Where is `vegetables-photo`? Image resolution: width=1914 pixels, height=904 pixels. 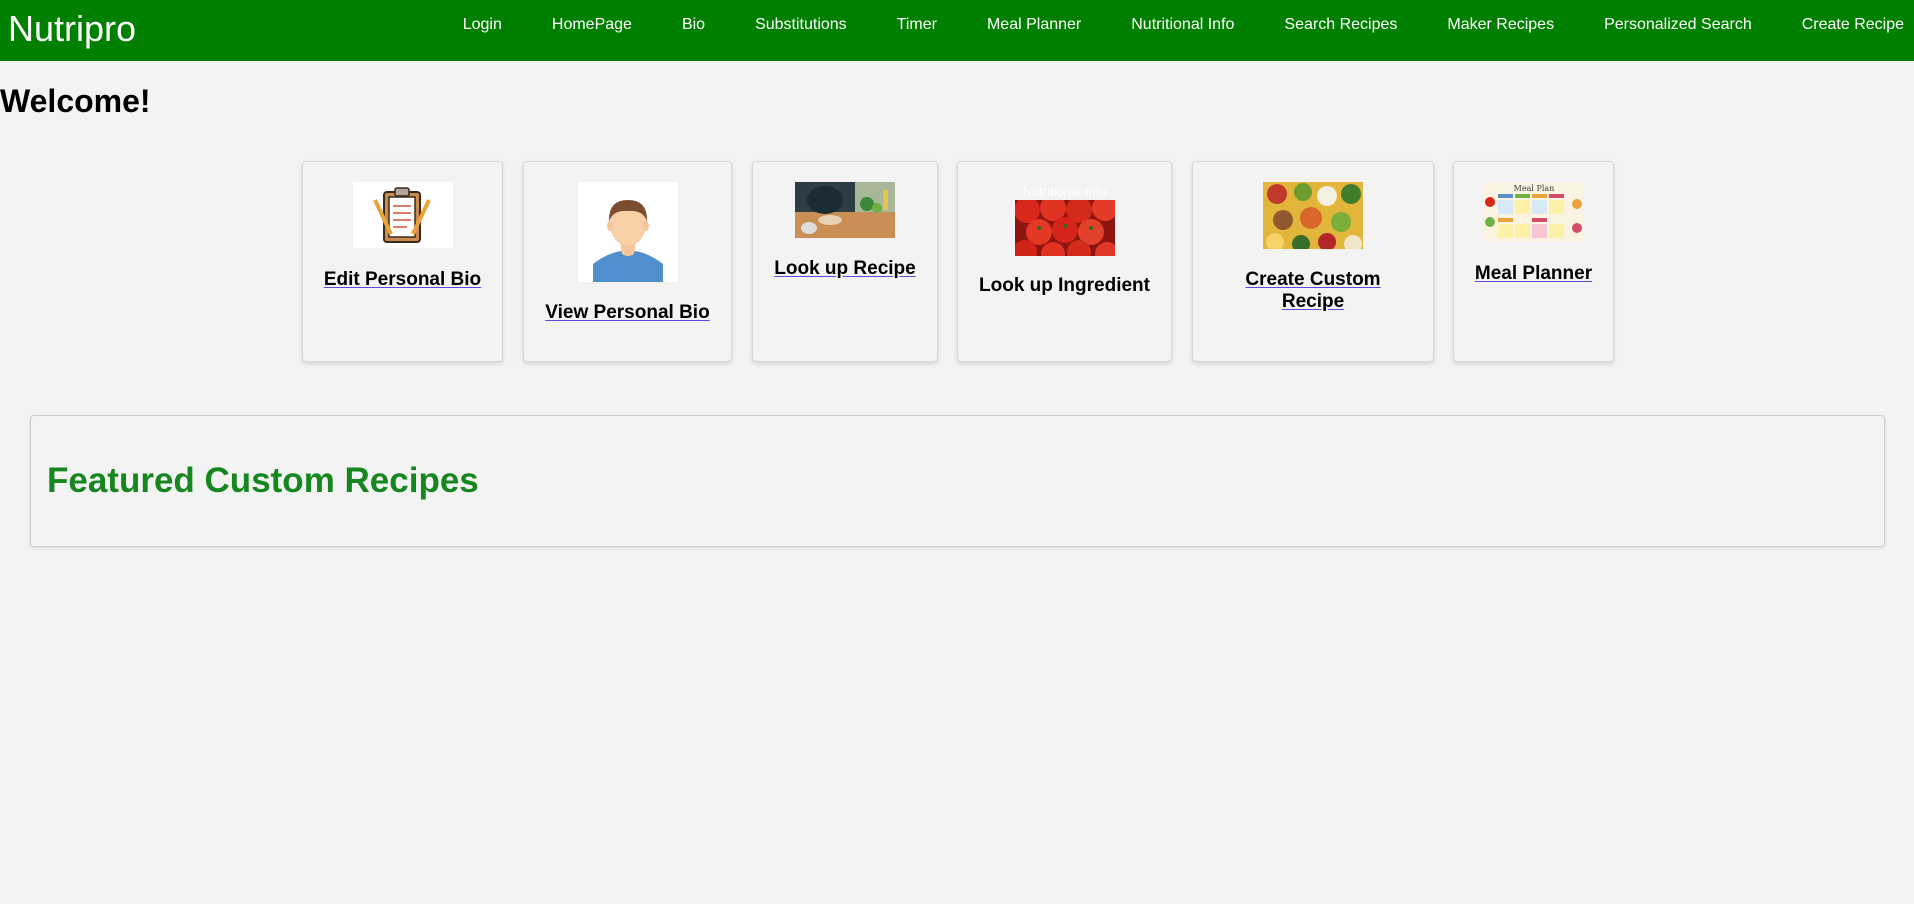
vegetables-photo is located at coordinates (1313, 215).